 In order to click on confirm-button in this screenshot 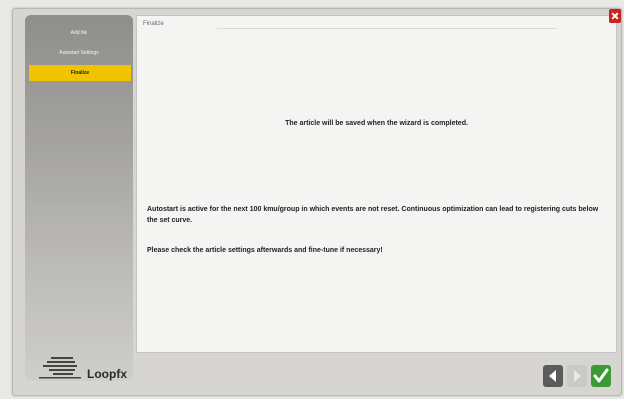, I will do `click(601, 376)`.